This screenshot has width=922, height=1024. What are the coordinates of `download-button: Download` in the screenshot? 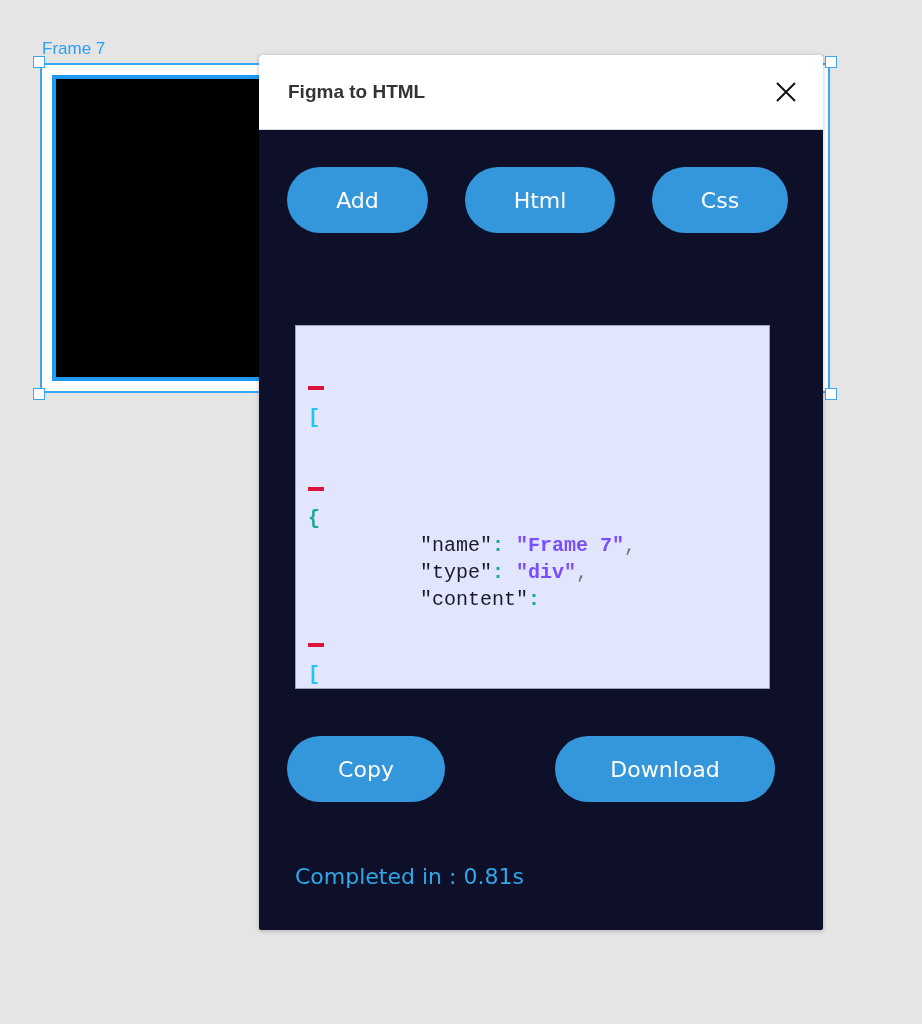 It's located at (665, 769).